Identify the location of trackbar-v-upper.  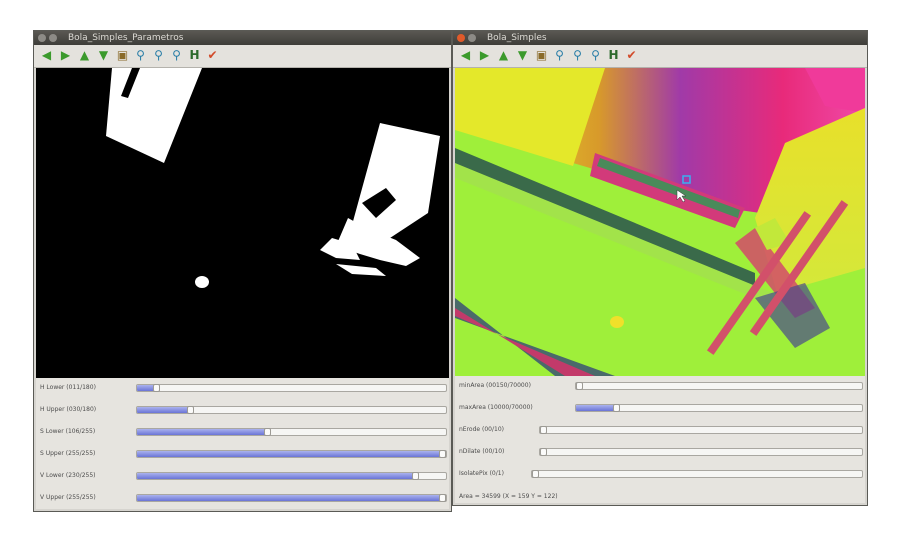
(291, 498).